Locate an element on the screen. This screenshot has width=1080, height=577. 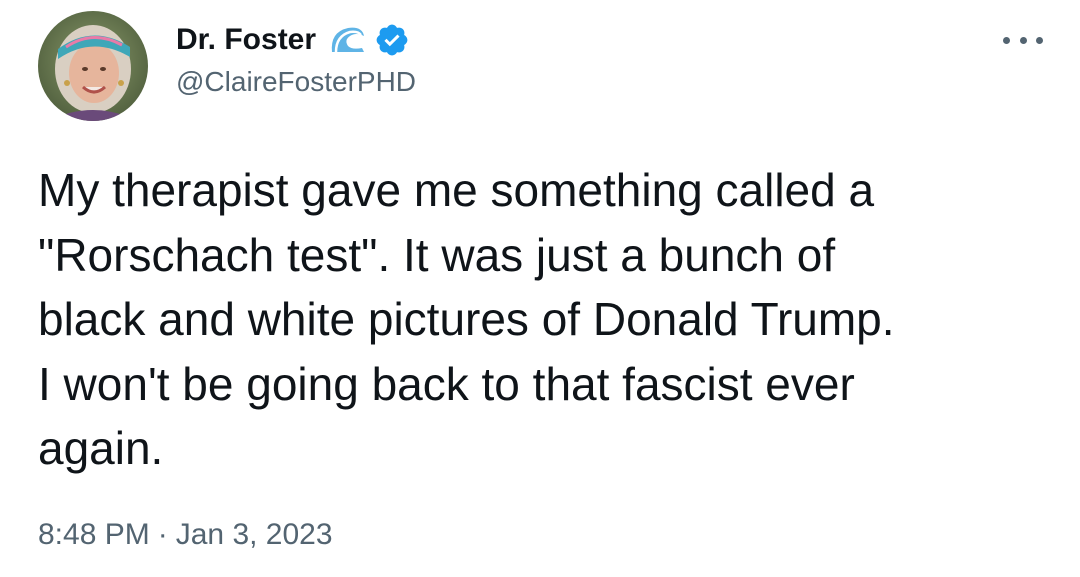
tweet-date: Jan 3, 2023 is located at coordinates (254, 534).